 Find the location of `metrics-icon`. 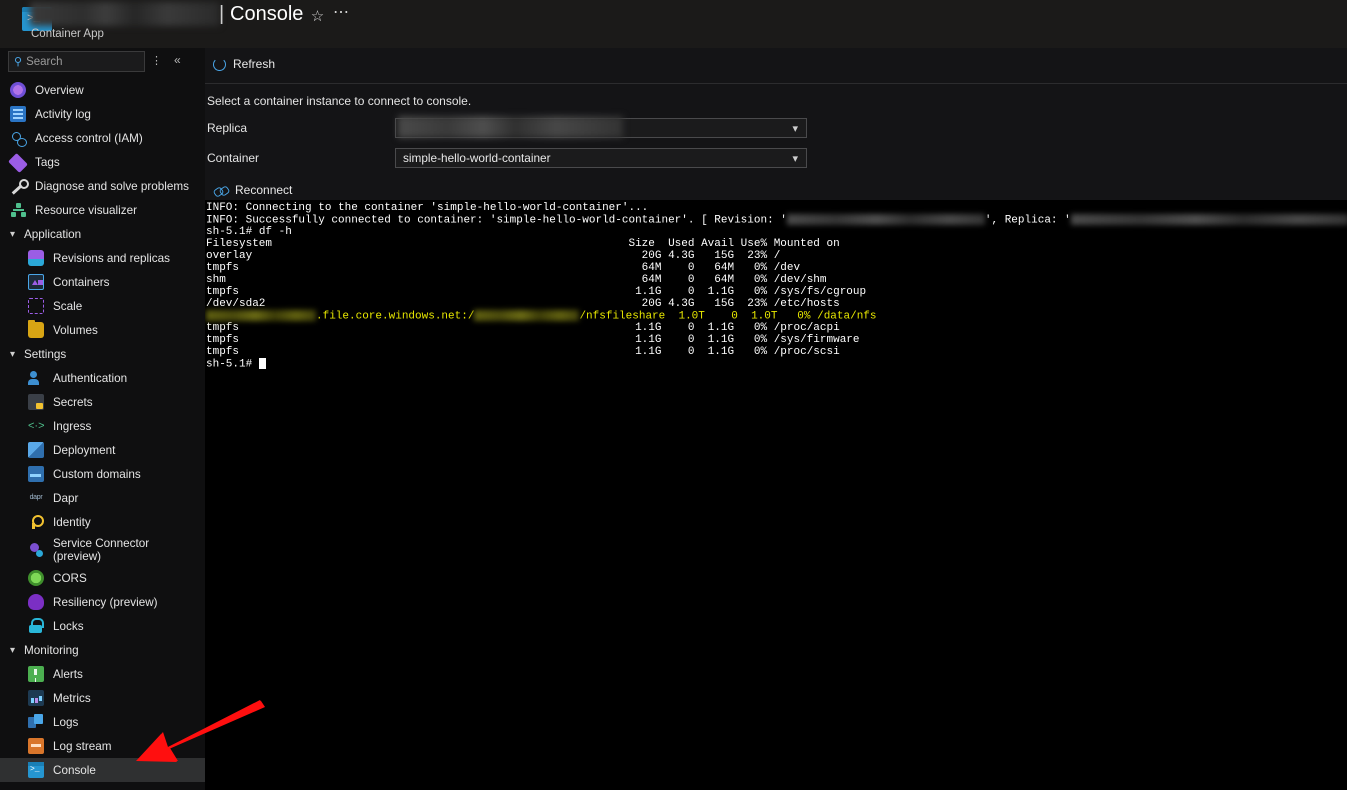

metrics-icon is located at coordinates (36, 698).